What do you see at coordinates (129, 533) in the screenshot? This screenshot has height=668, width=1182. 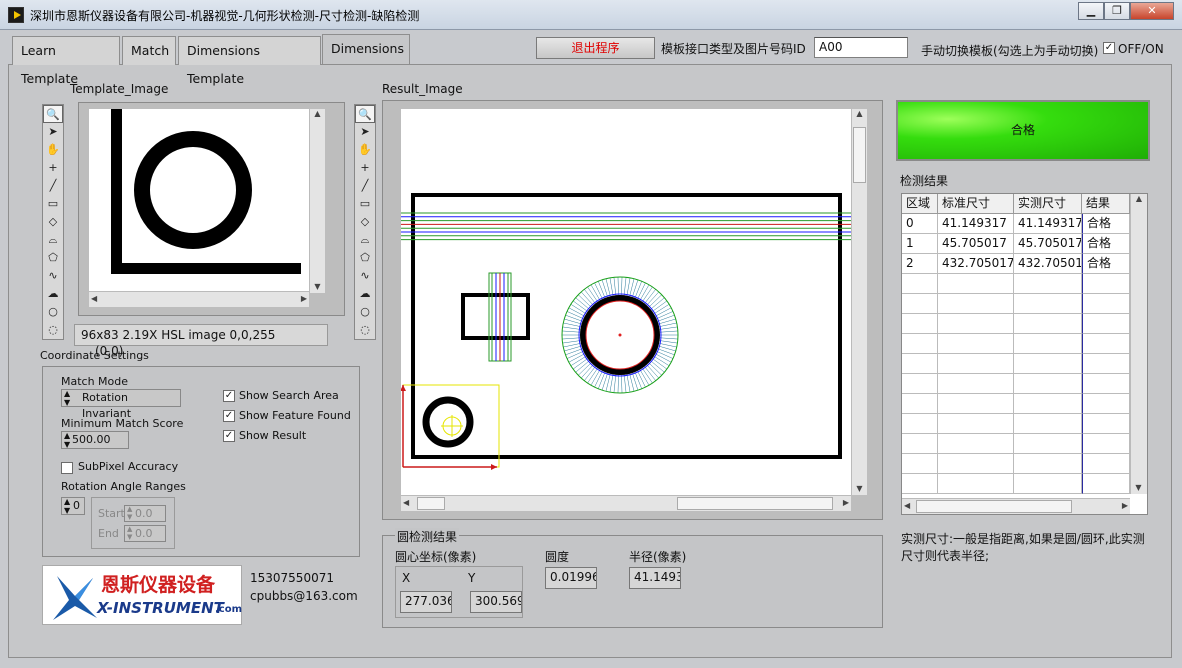 I see `end-spin-icon: ▲ ▼` at bounding box center [129, 533].